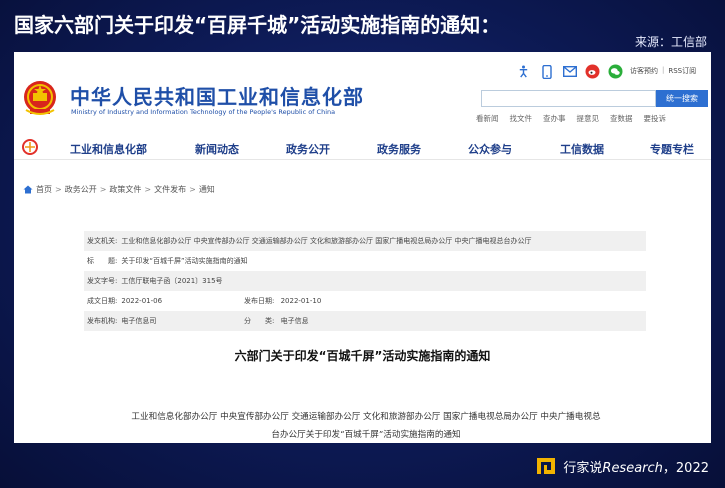 The image size is (725, 488). Describe the element at coordinates (102, 241) in the screenshot. I see `issuer-label: 发文机关:` at that location.